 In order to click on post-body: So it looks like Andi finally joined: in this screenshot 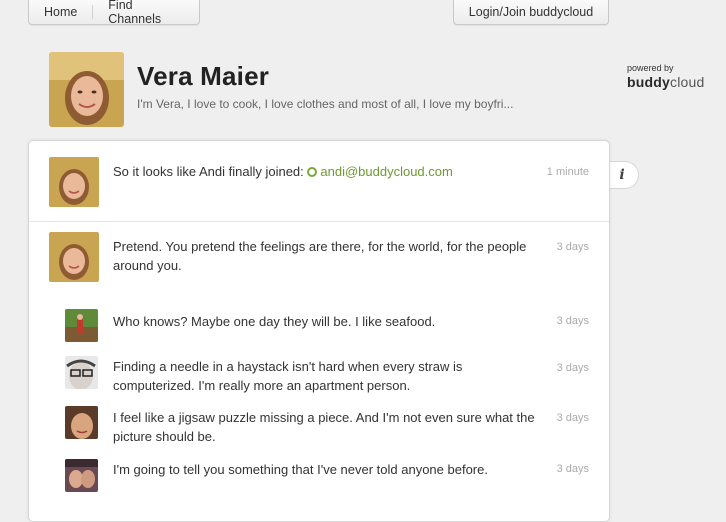, I will do `click(210, 171)`.